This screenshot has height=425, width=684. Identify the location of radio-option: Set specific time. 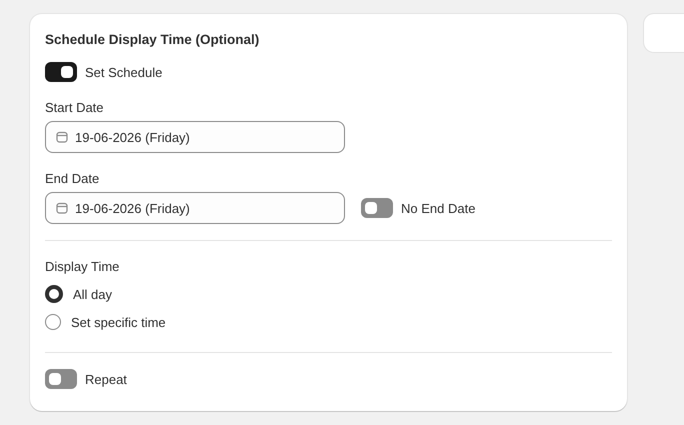
(328, 322).